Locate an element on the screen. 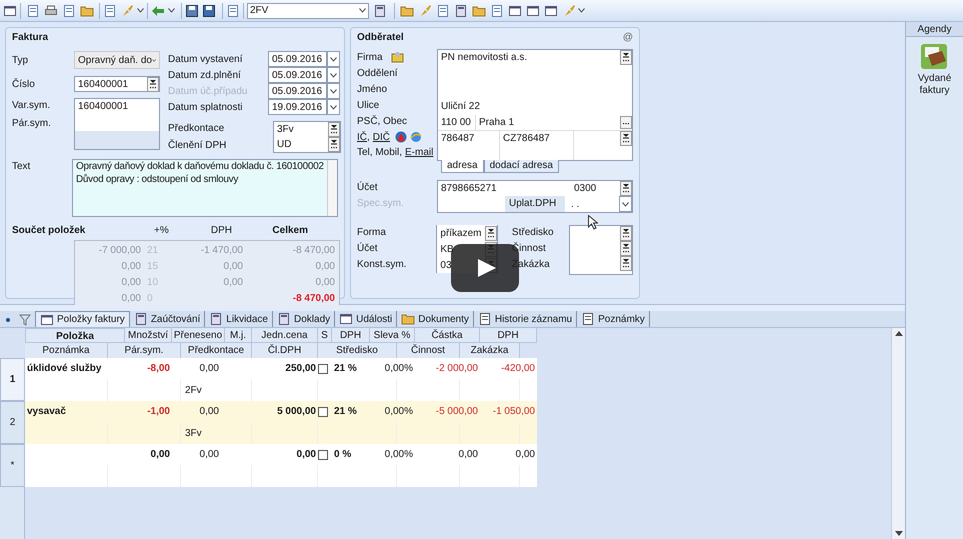 The width and height of the screenshot is (963, 539). address-tab: dodací adresa is located at coordinates (521, 166).